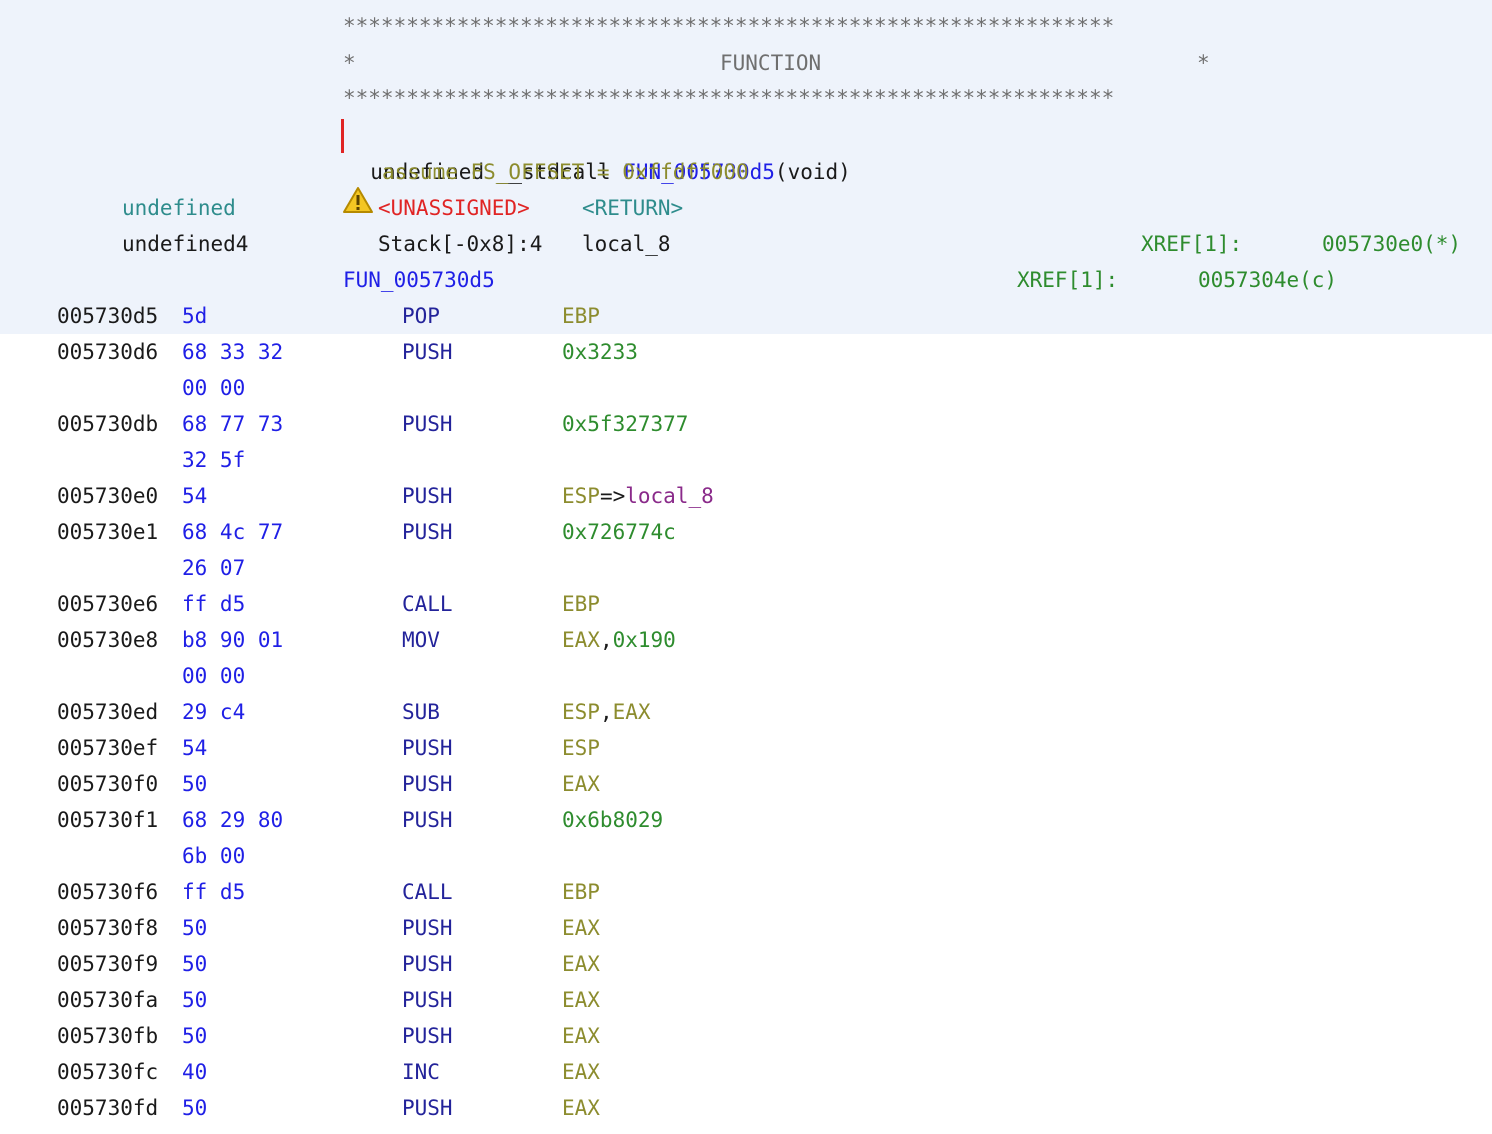 This screenshot has height=1134, width=1492. What do you see at coordinates (746, 784) in the screenshot?
I see `listing-row: 005730f0 50 PUSH EAX` at bounding box center [746, 784].